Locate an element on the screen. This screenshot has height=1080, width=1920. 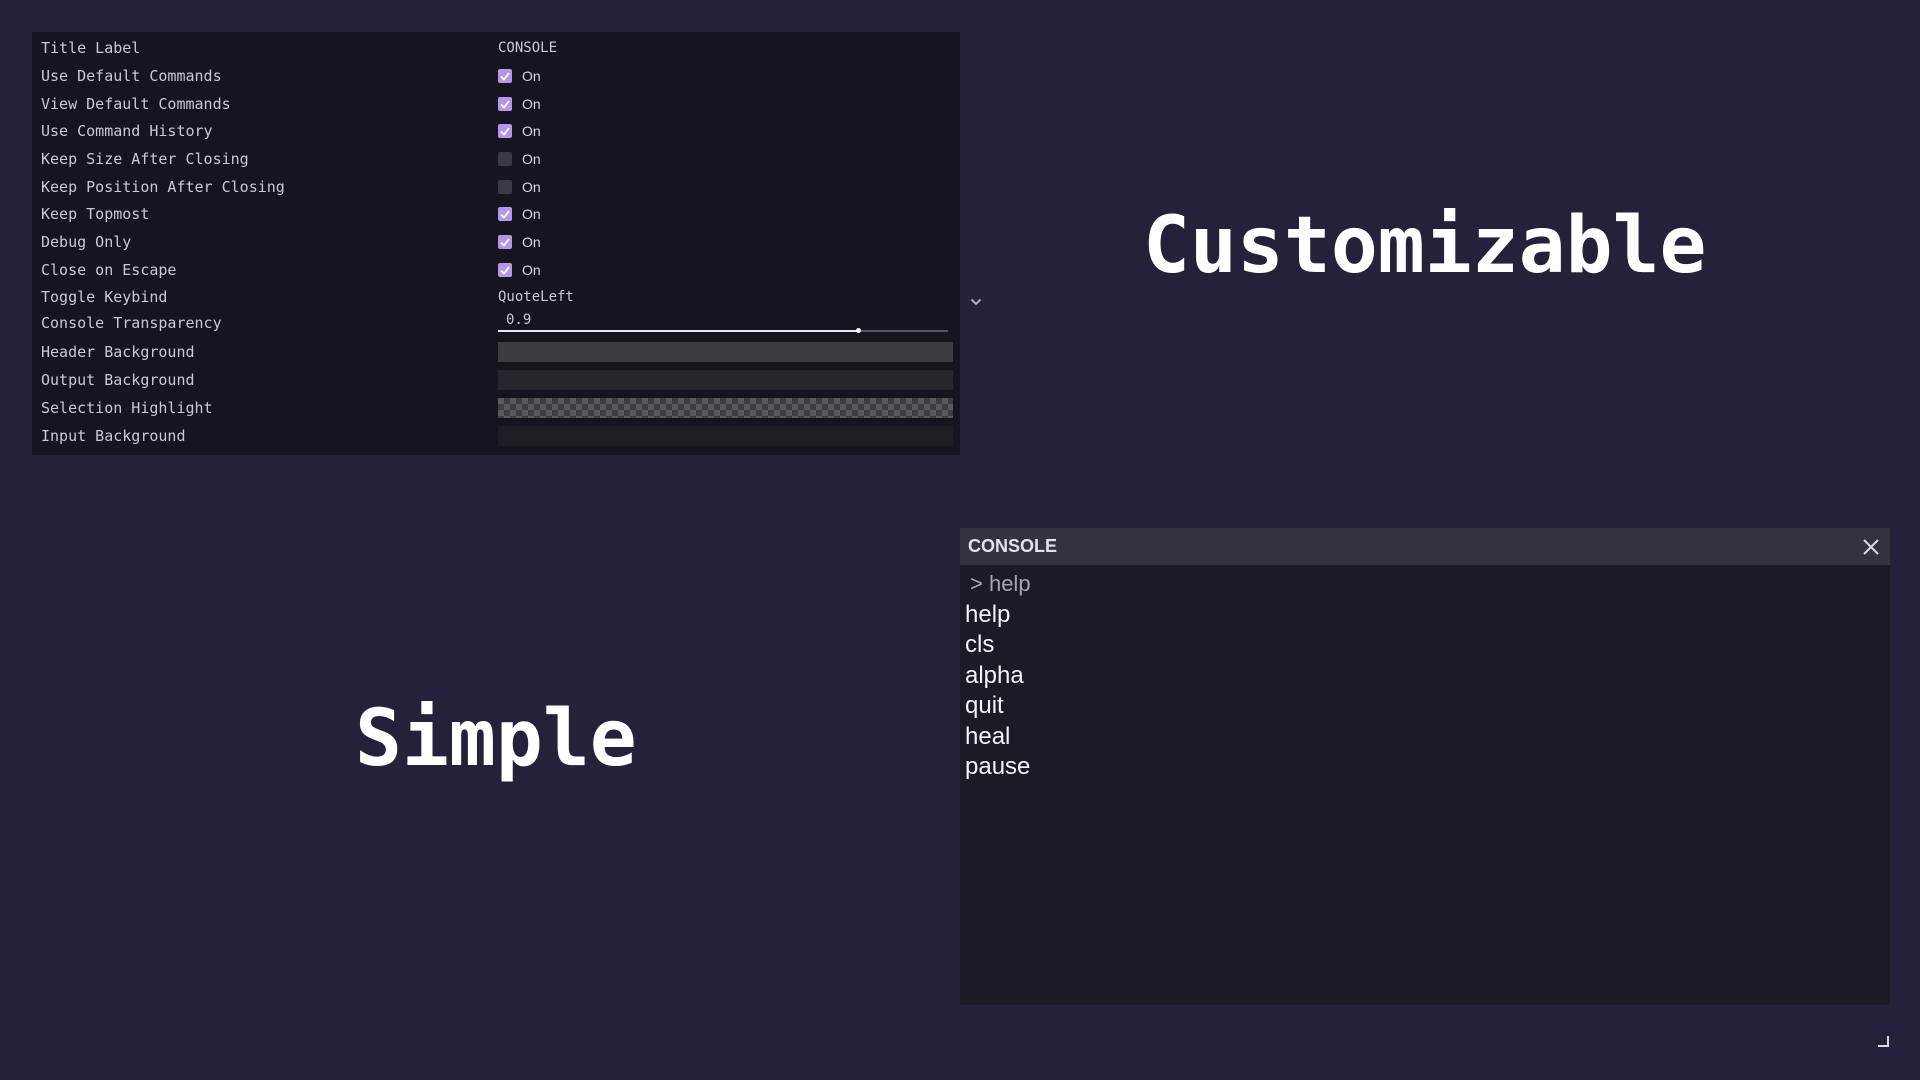
property-label: Selection Highlight is located at coordinates (127, 408).